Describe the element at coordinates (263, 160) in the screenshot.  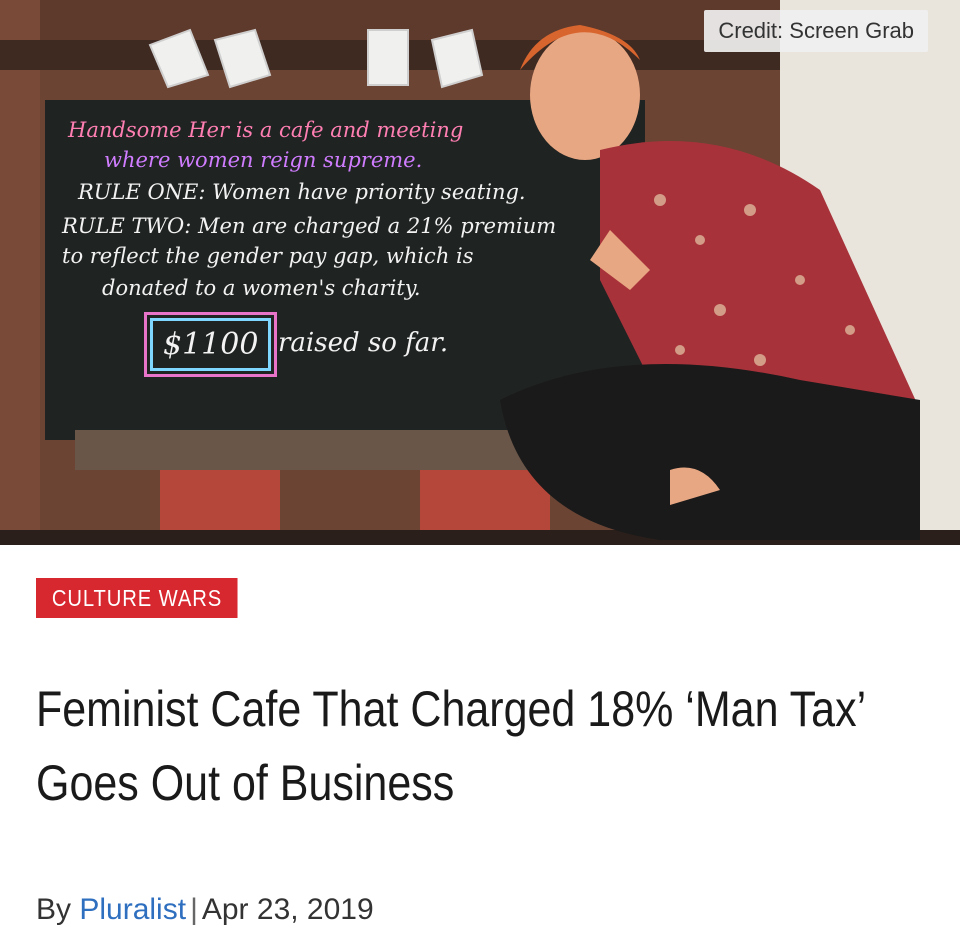
I see `chalkboard-line-2: where women reign supreme.` at that location.